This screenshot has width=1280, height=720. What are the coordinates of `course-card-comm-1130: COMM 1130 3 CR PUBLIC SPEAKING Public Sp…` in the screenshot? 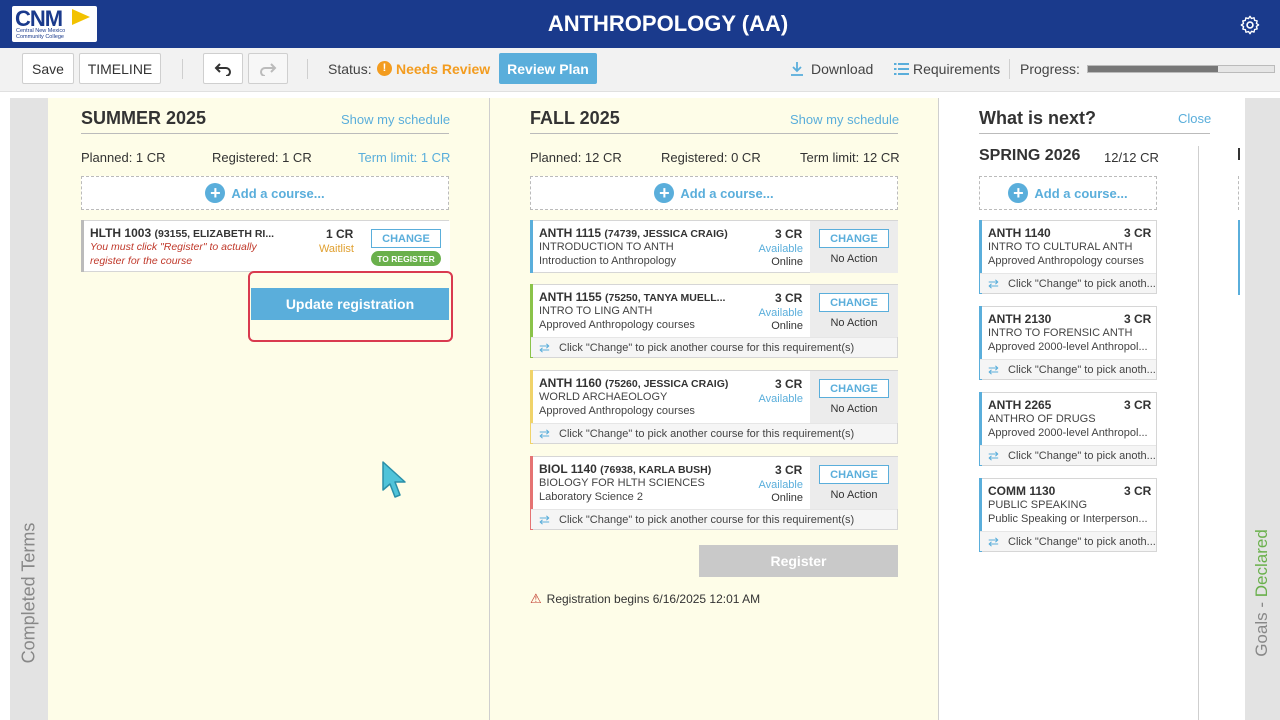 It's located at (1068, 515).